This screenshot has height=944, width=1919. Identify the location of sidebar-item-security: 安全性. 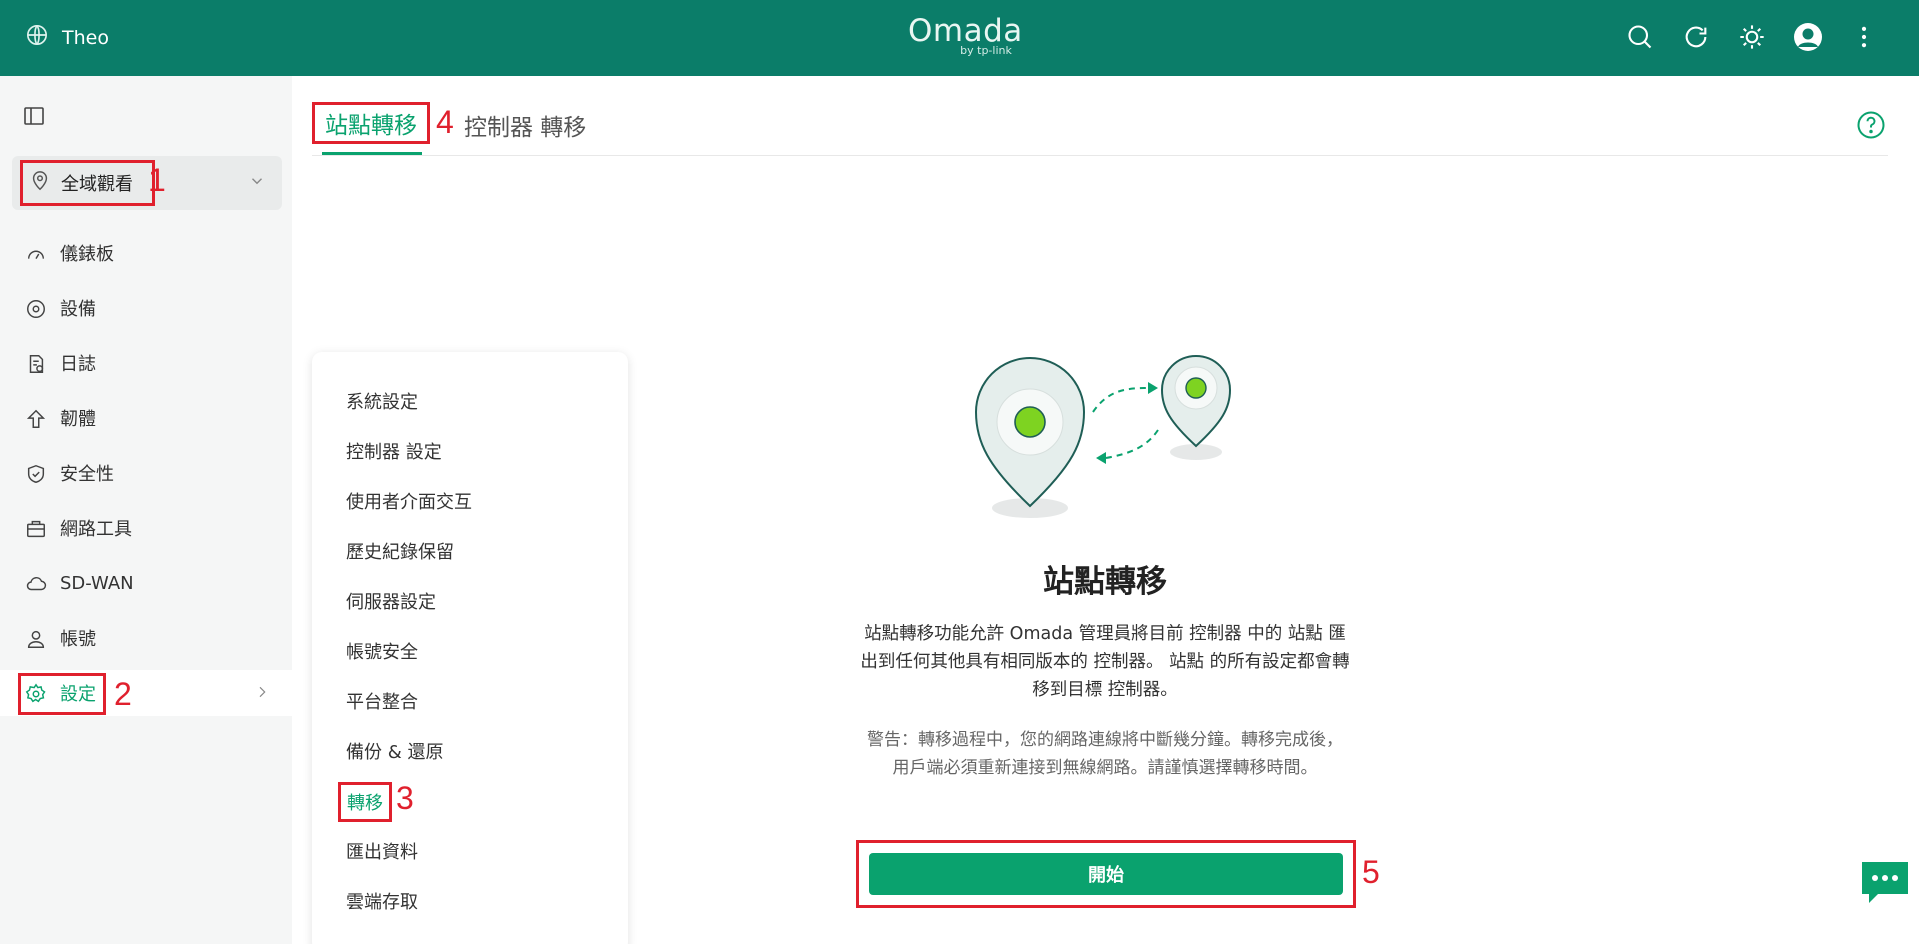
(146, 473).